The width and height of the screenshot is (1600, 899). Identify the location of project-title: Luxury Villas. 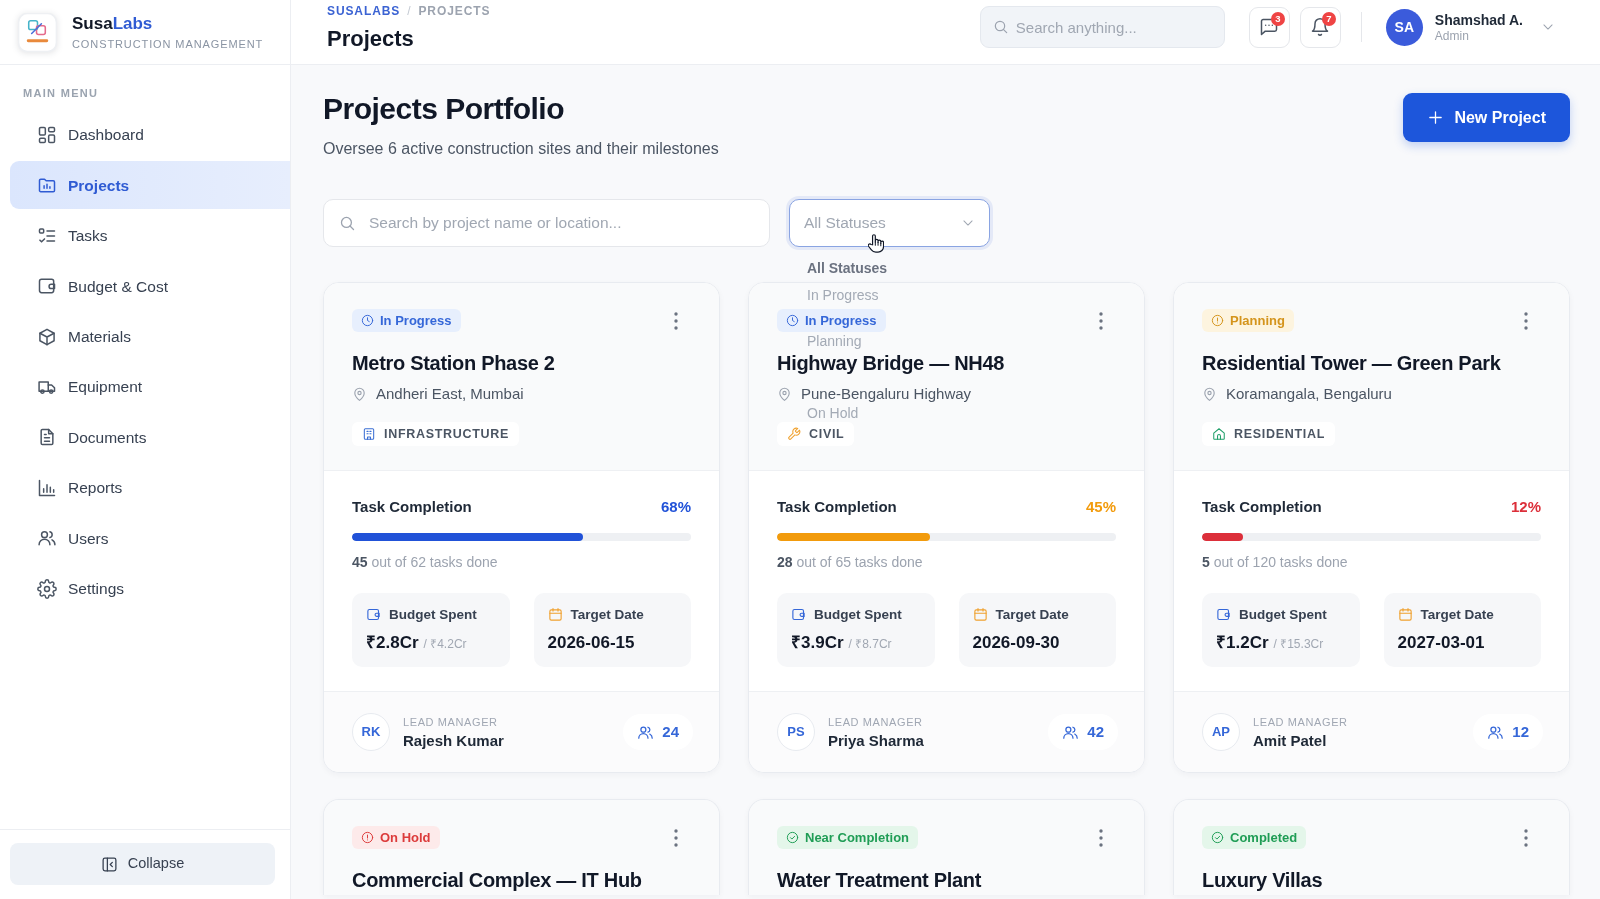
(1263, 880).